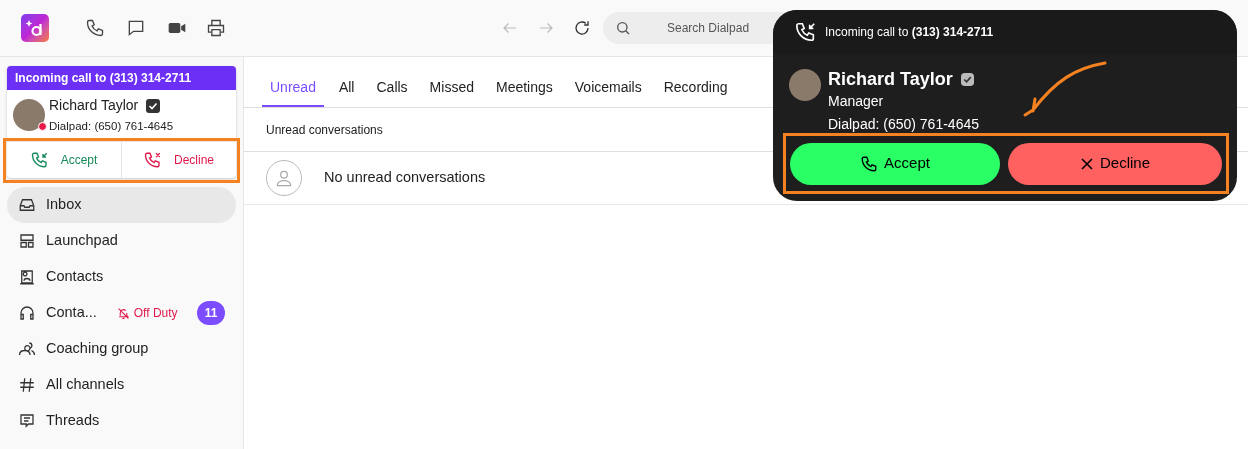  Describe the element at coordinates (121, 421) in the screenshot. I see `sidebar-item: Threads` at that location.